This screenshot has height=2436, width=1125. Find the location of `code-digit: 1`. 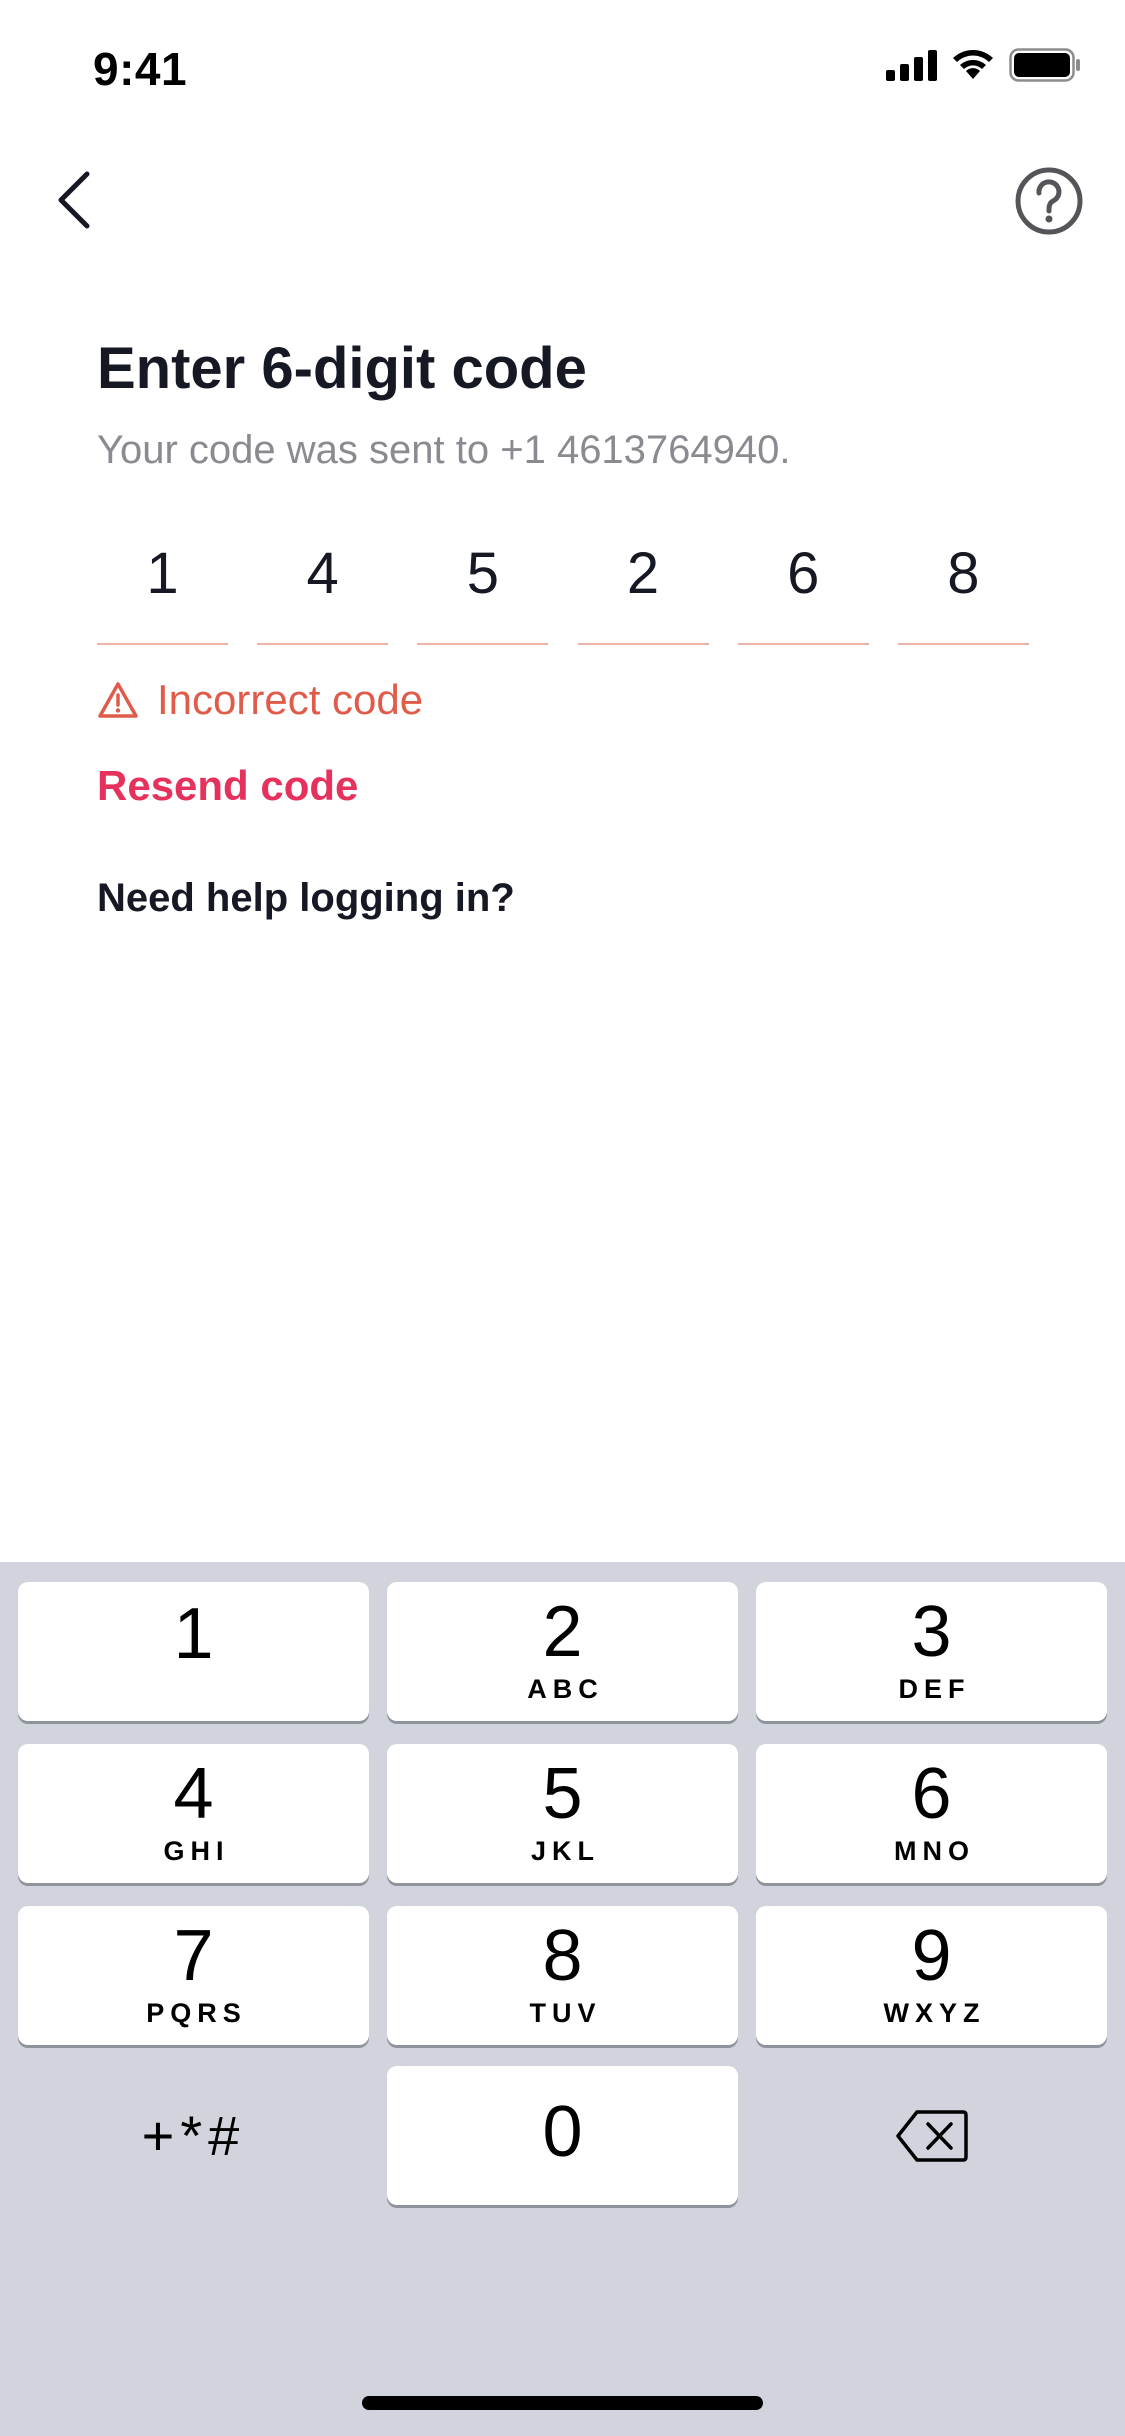

code-digit: 1 is located at coordinates (162, 573).